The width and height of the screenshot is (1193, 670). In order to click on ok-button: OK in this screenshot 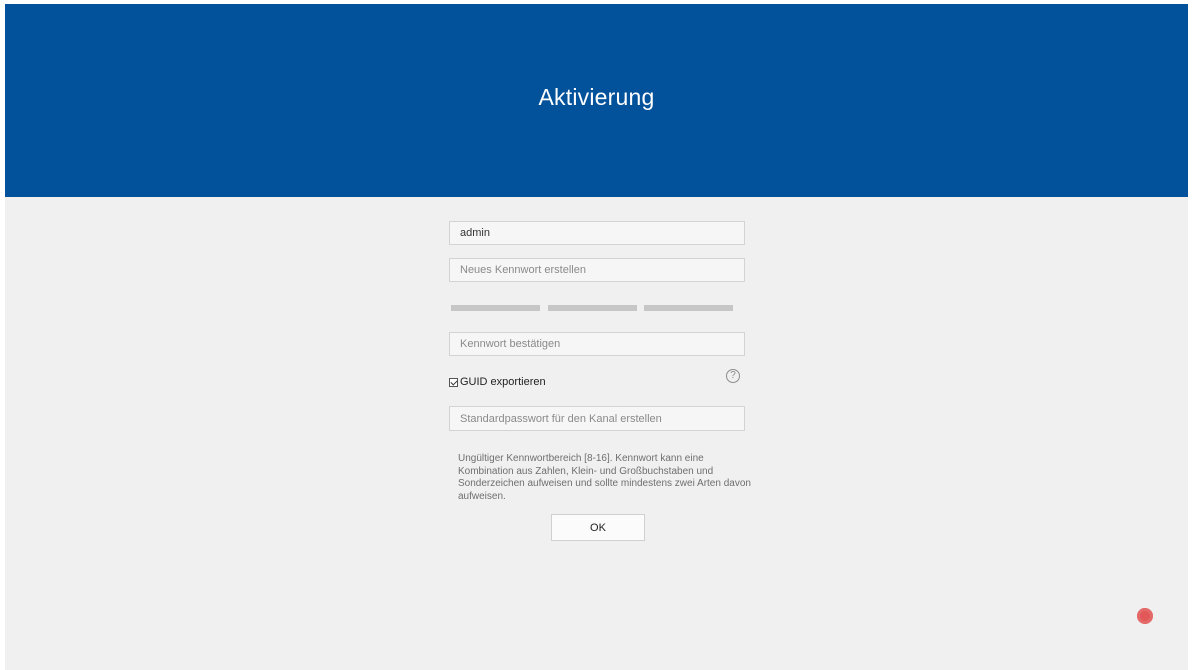, I will do `click(598, 527)`.